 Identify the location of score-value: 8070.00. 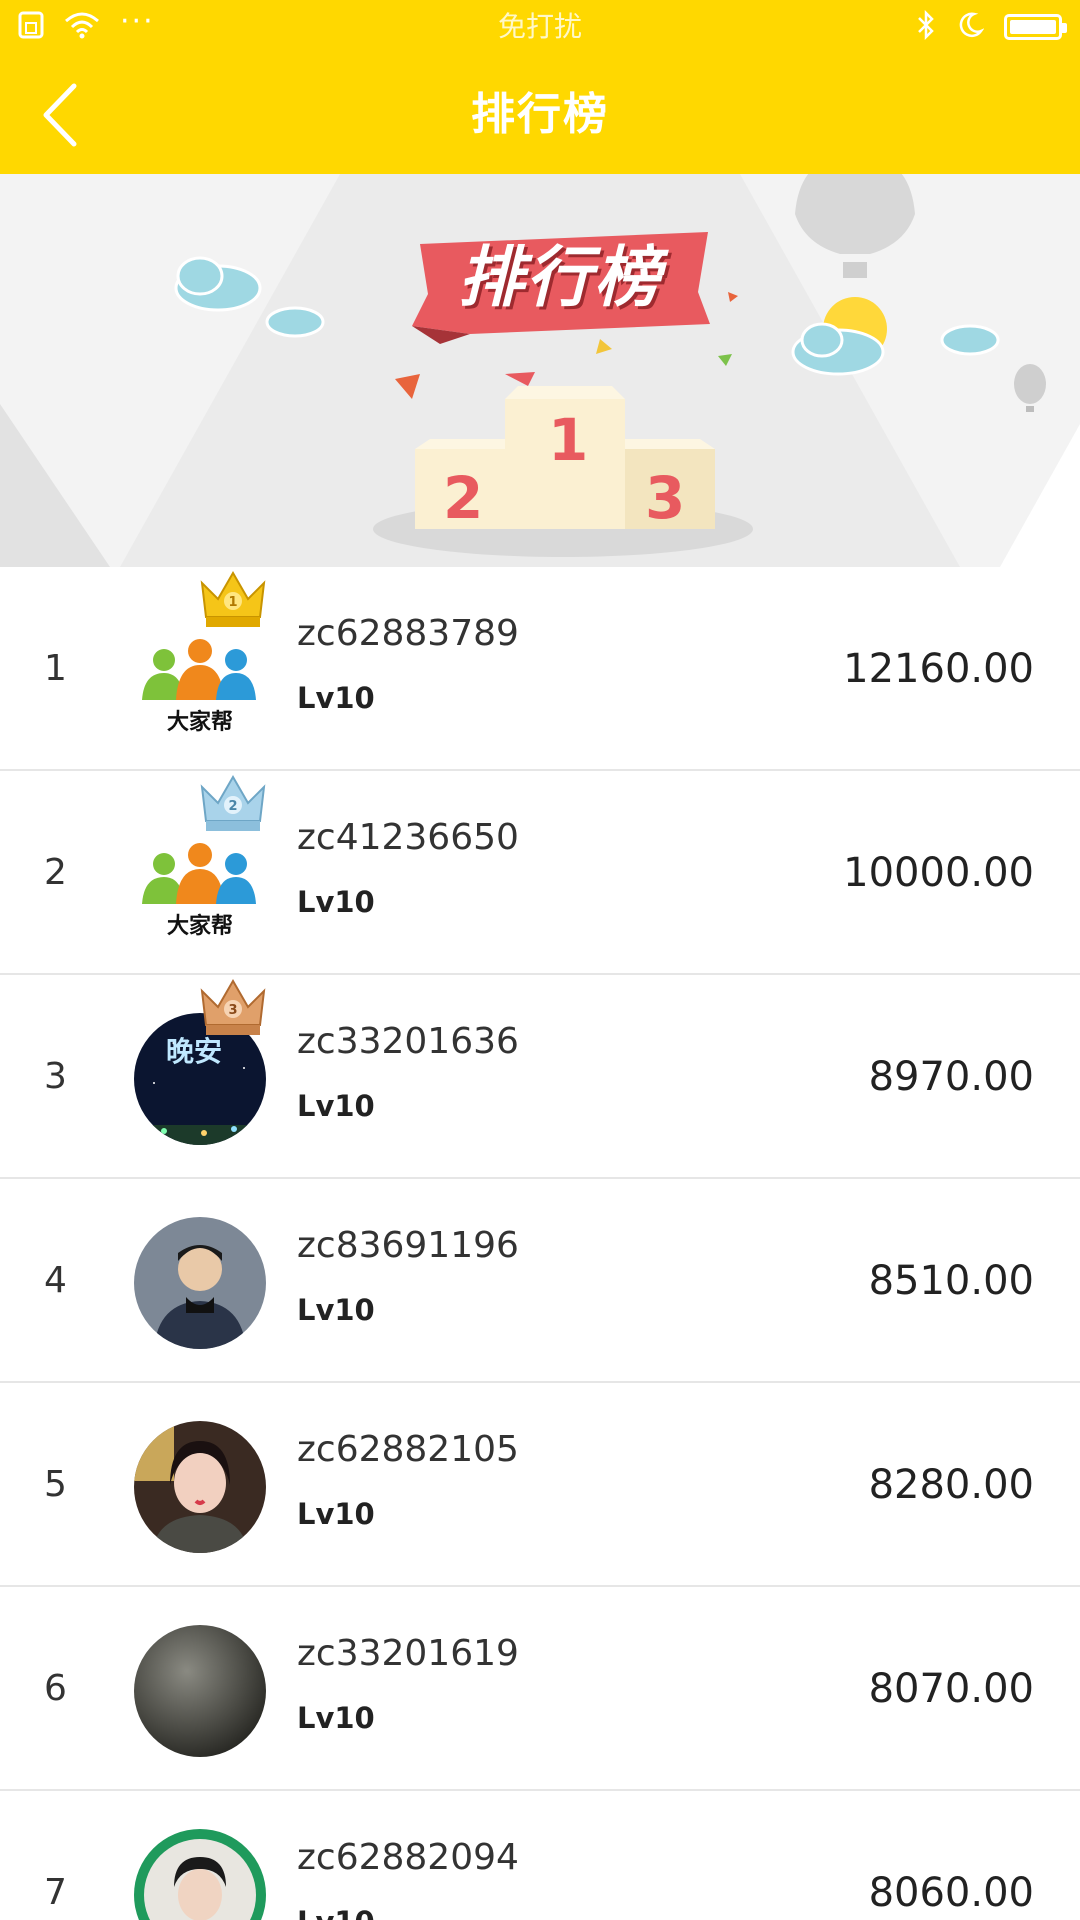
(951, 1689).